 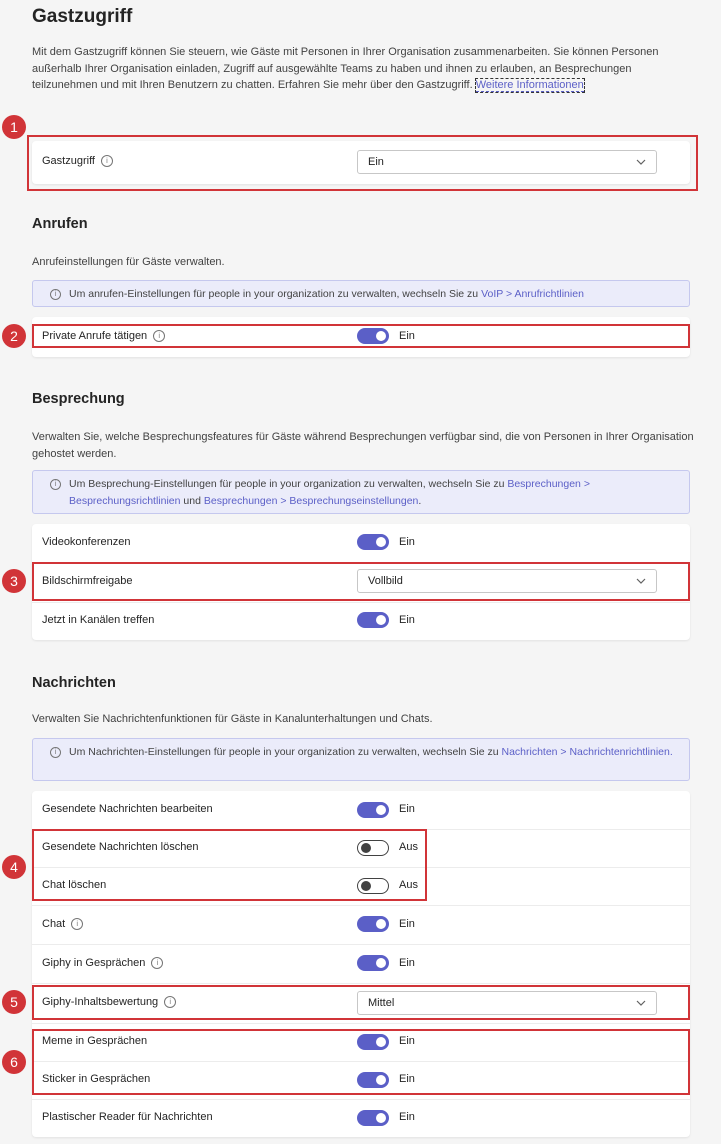 What do you see at coordinates (373, 620) in the screenshot?
I see `meet-now-toggle` at bounding box center [373, 620].